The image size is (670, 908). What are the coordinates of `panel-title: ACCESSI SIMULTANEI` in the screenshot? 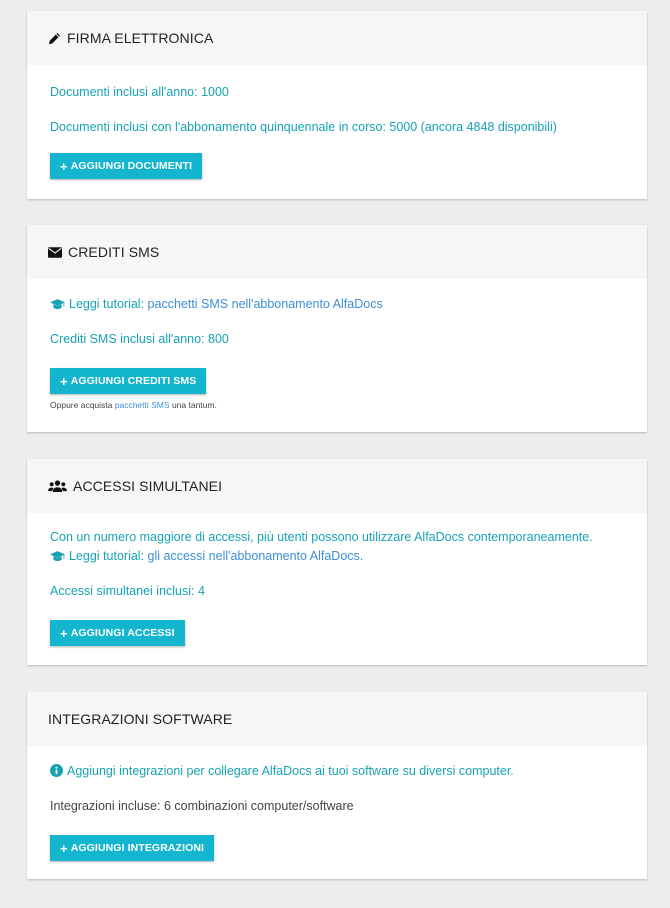 It's located at (148, 486).